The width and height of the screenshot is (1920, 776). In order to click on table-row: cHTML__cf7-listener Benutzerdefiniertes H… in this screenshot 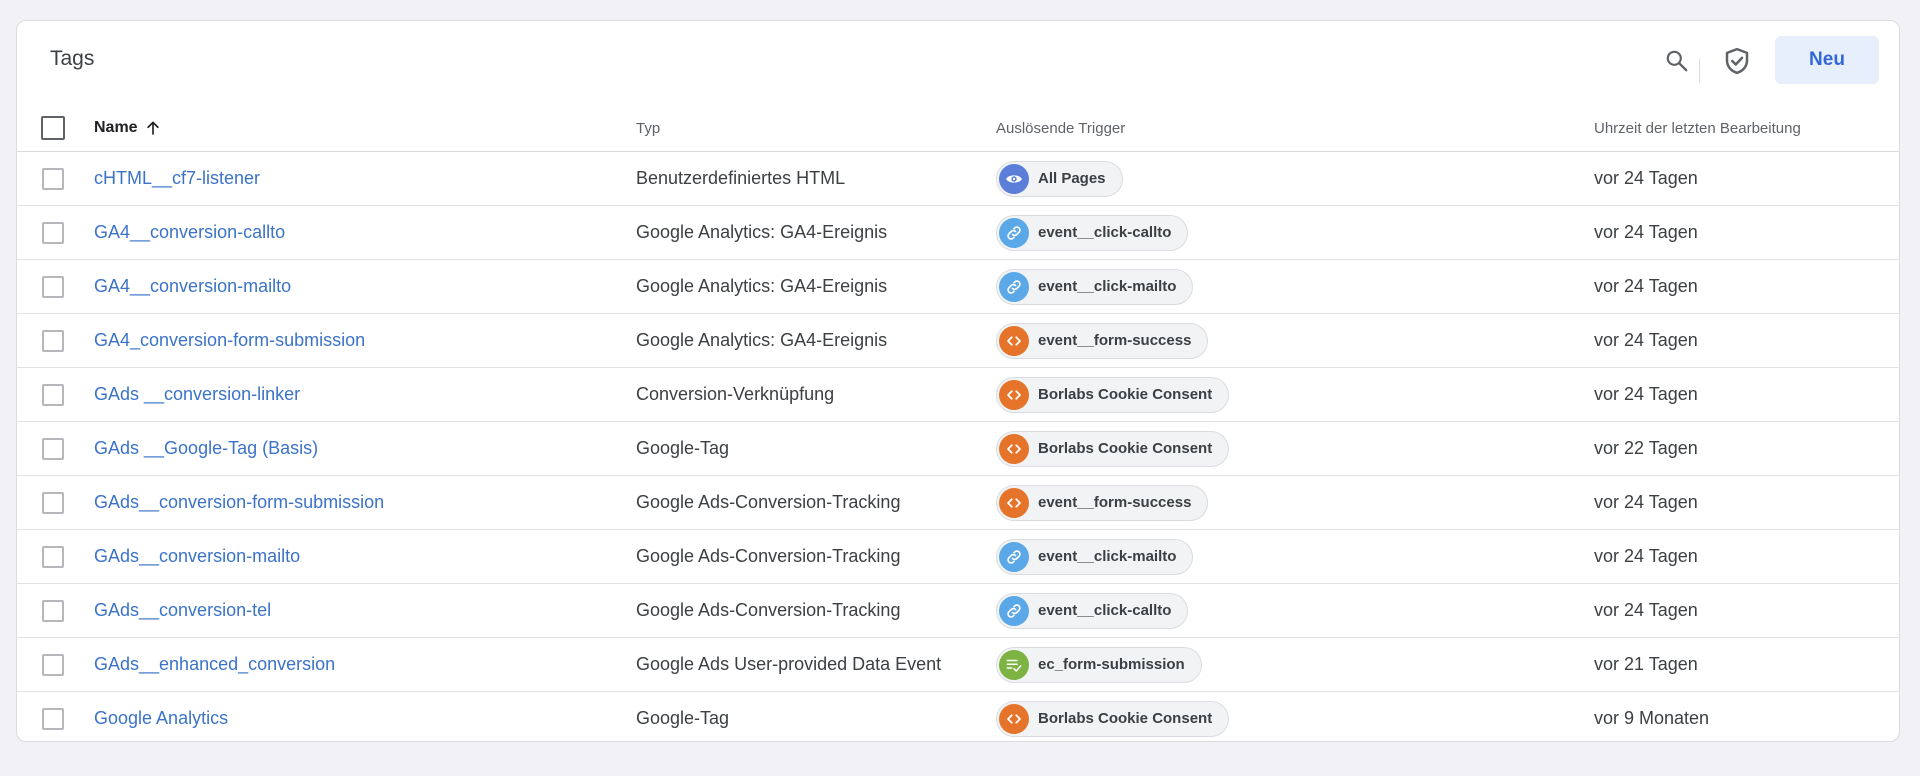, I will do `click(958, 179)`.